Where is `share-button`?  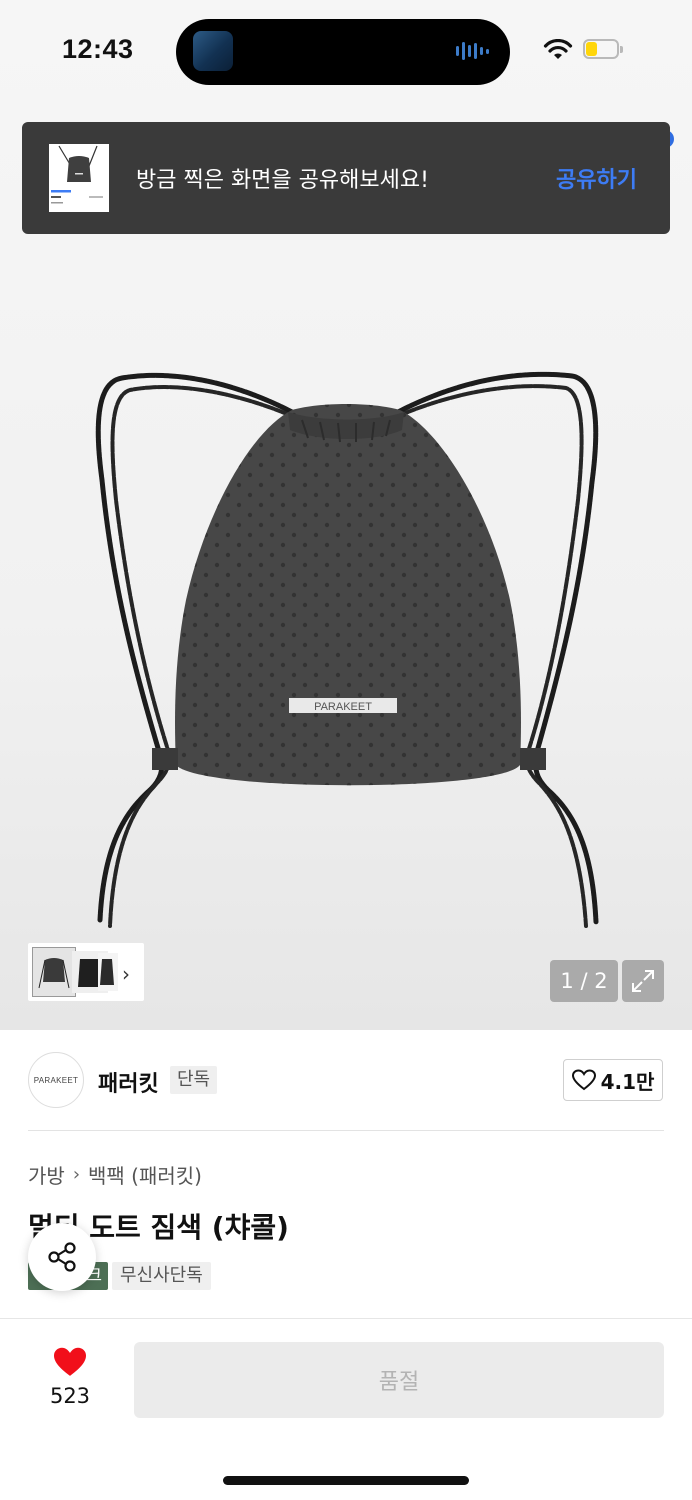 share-button is located at coordinates (62, 1257).